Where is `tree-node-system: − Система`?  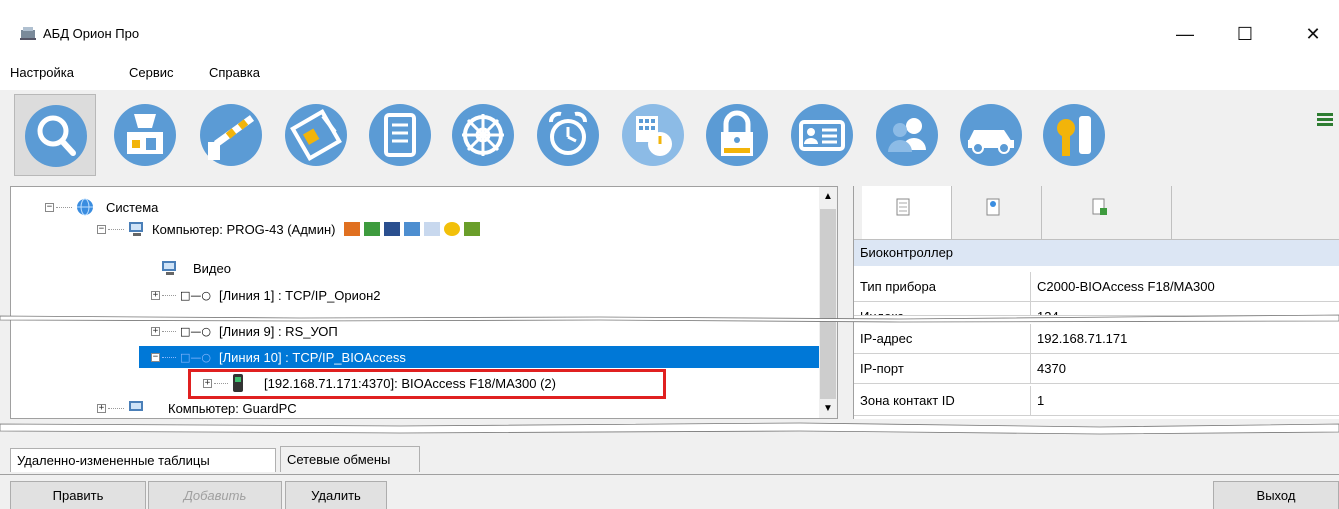
tree-node-system: − Система is located at coordinates (101, 207).